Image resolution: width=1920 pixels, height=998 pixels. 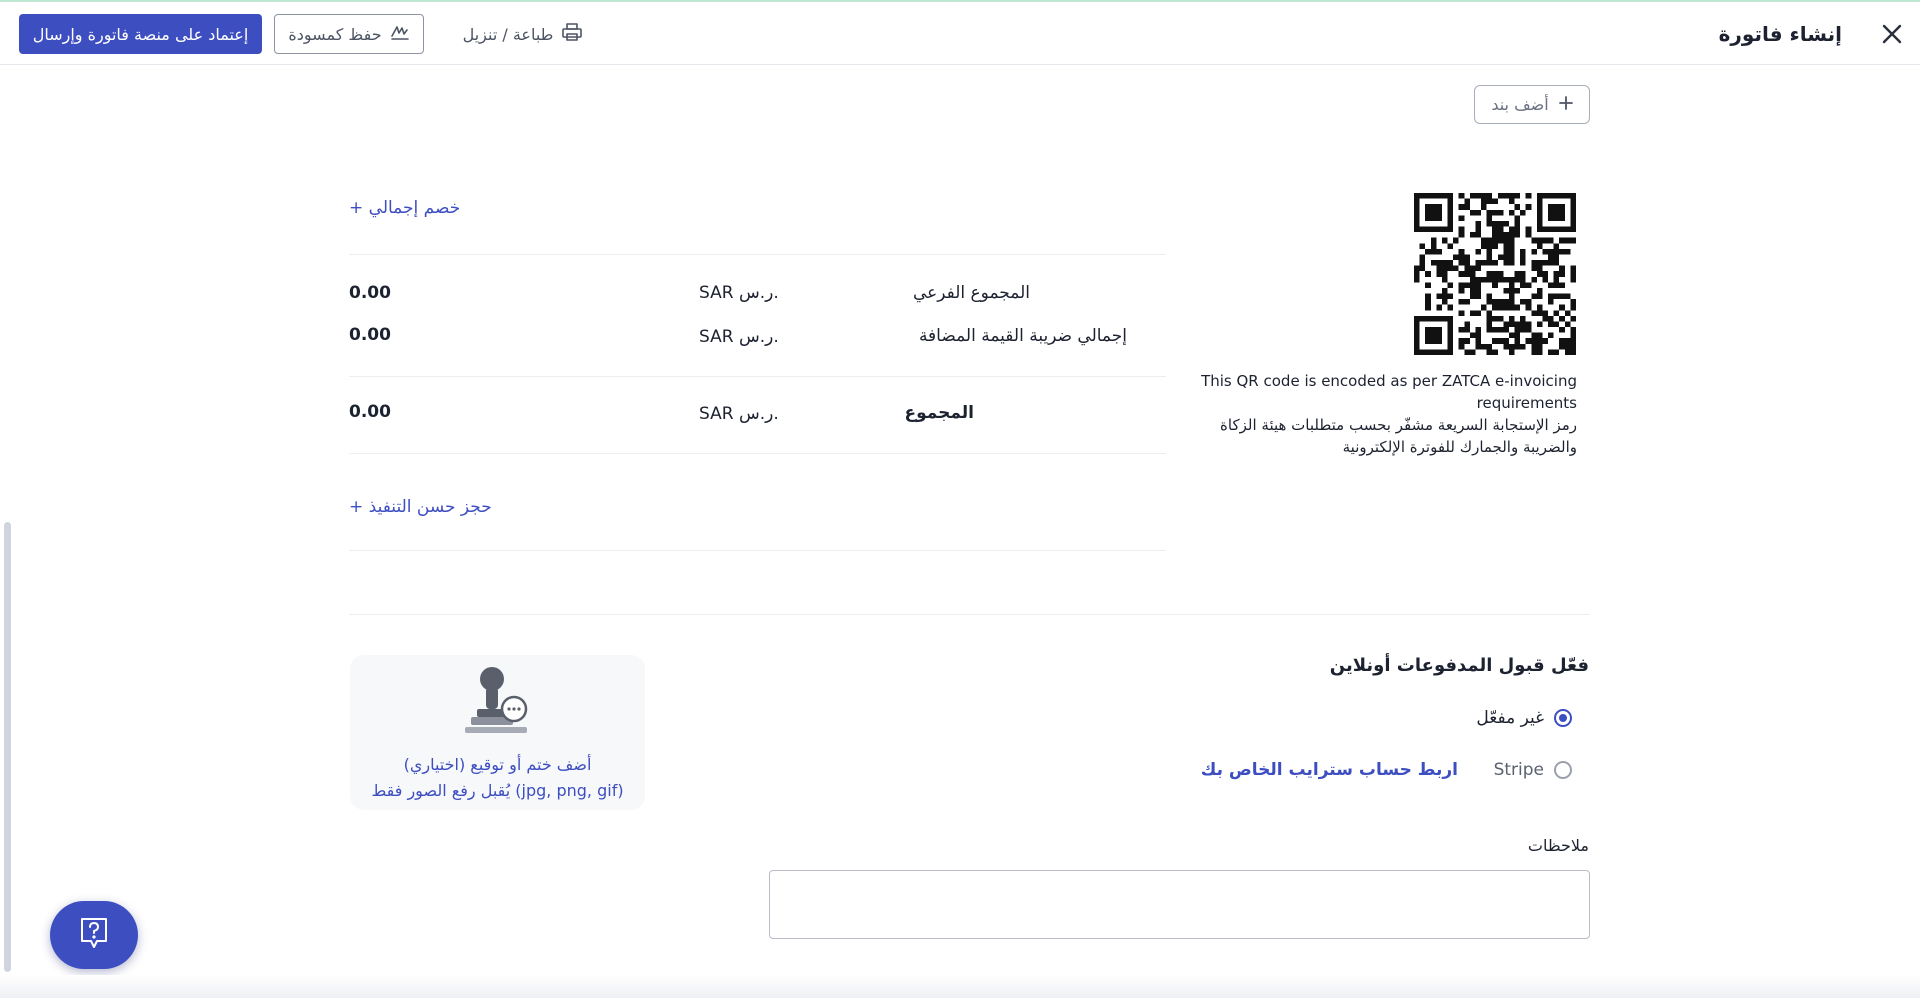 I want to click on bottom-fade, so click(x=960, y=986).